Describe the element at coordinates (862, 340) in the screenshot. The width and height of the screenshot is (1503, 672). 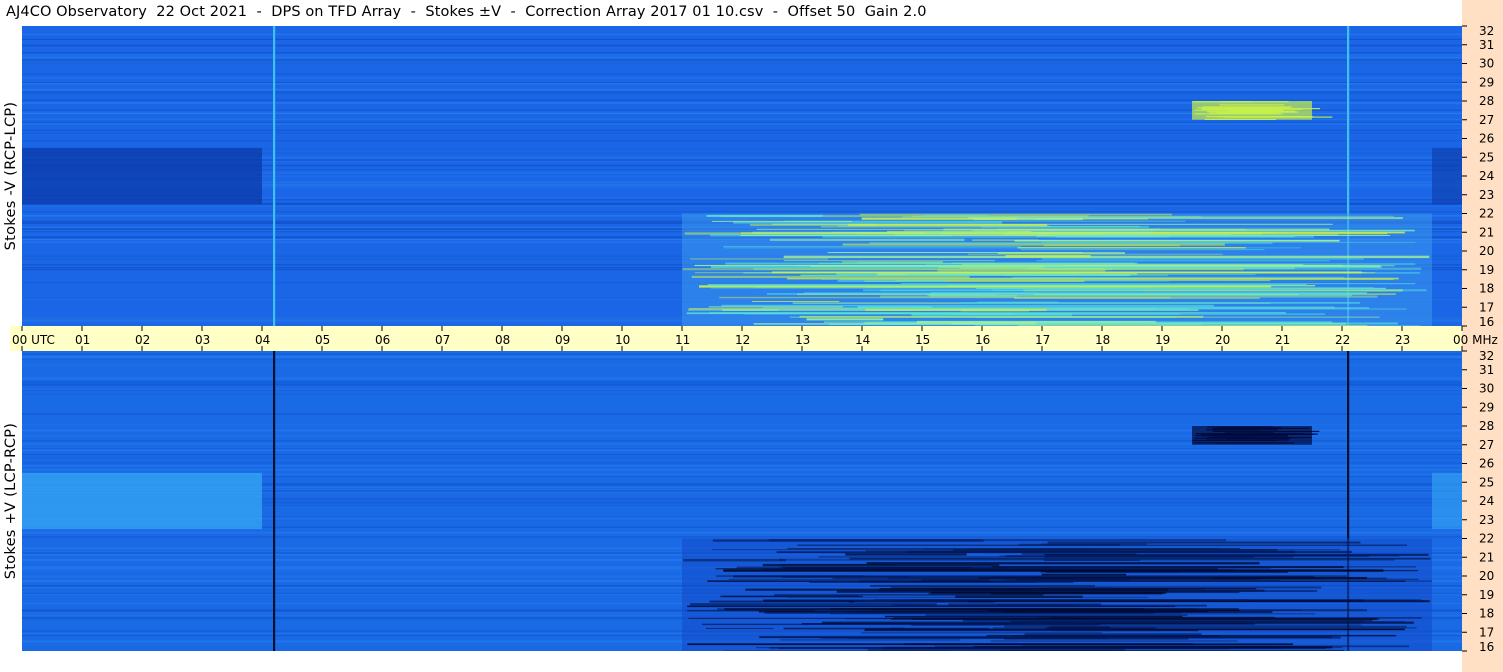
I see `time-tick-label: 14` at that location.